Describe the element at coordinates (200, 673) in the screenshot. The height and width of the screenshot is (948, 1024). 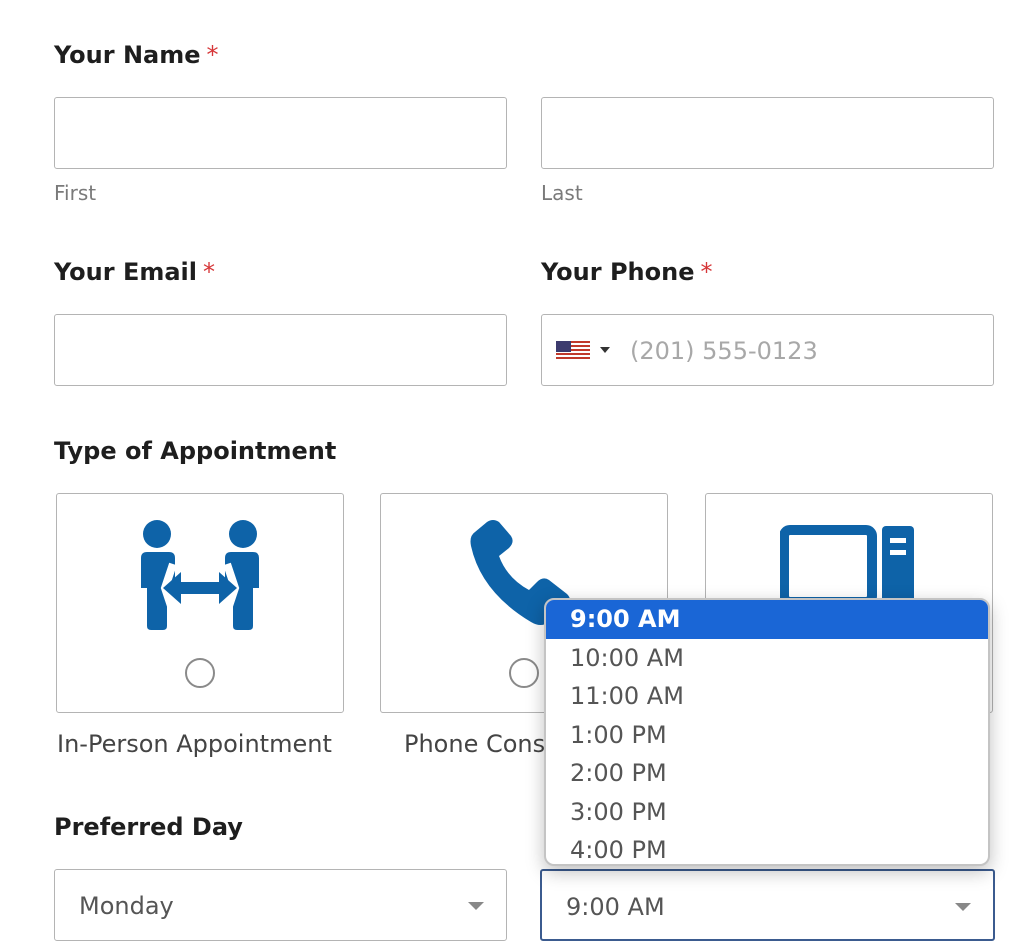
I see `in-person-radio` at that location.